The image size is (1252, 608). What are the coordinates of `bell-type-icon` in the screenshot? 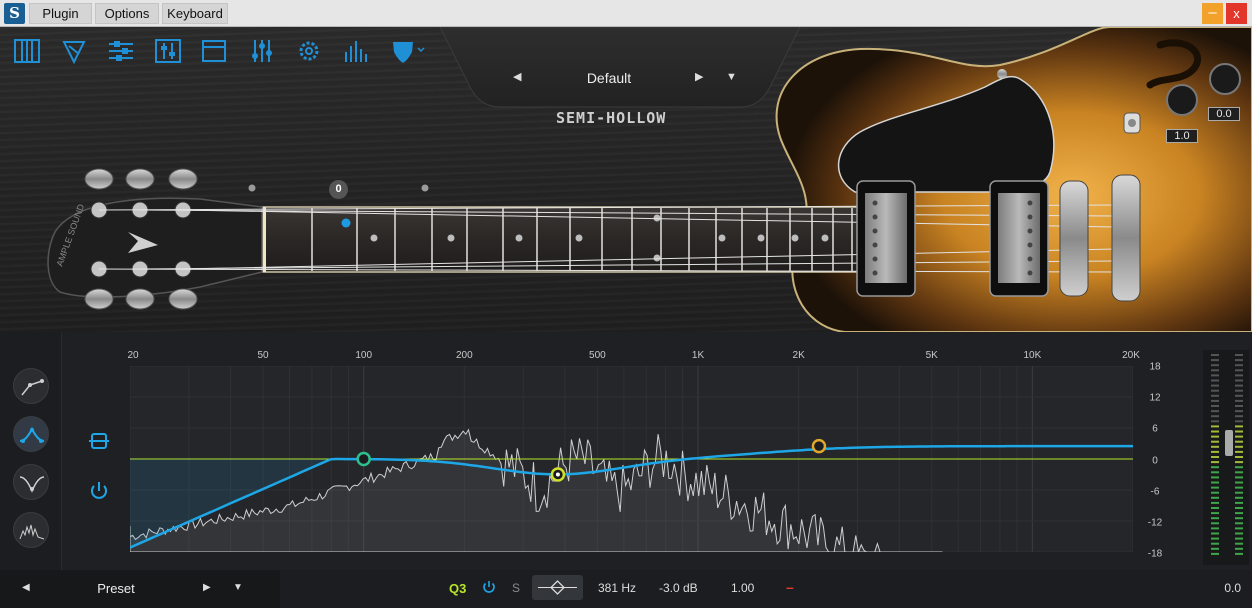 It's located at (31, 434).